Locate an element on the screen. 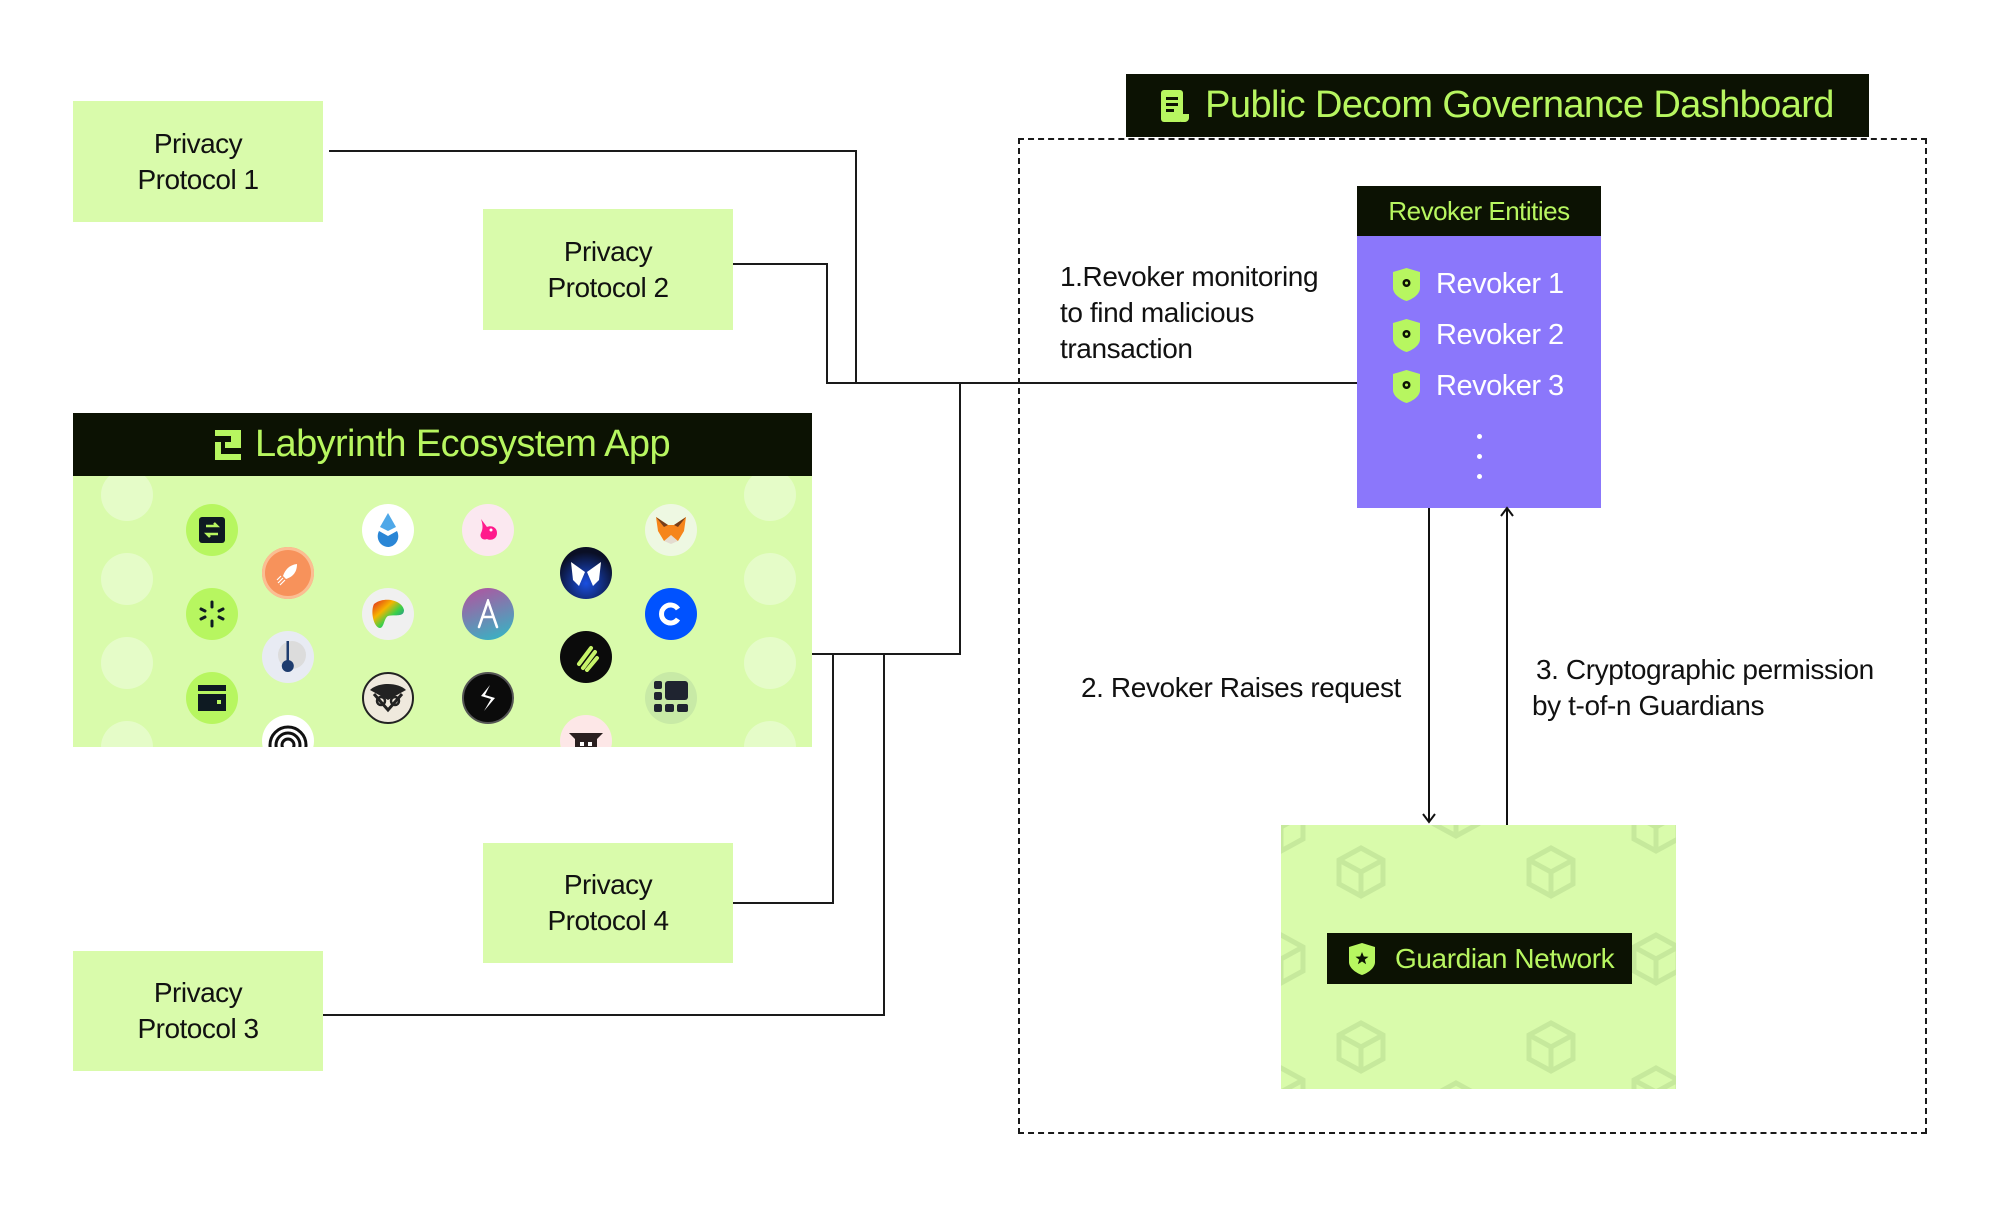 This screenshot has height=1224, width=2000. privacy-protocol-3: Privacy Protocol 3 is located at coordinates (198, 1011).